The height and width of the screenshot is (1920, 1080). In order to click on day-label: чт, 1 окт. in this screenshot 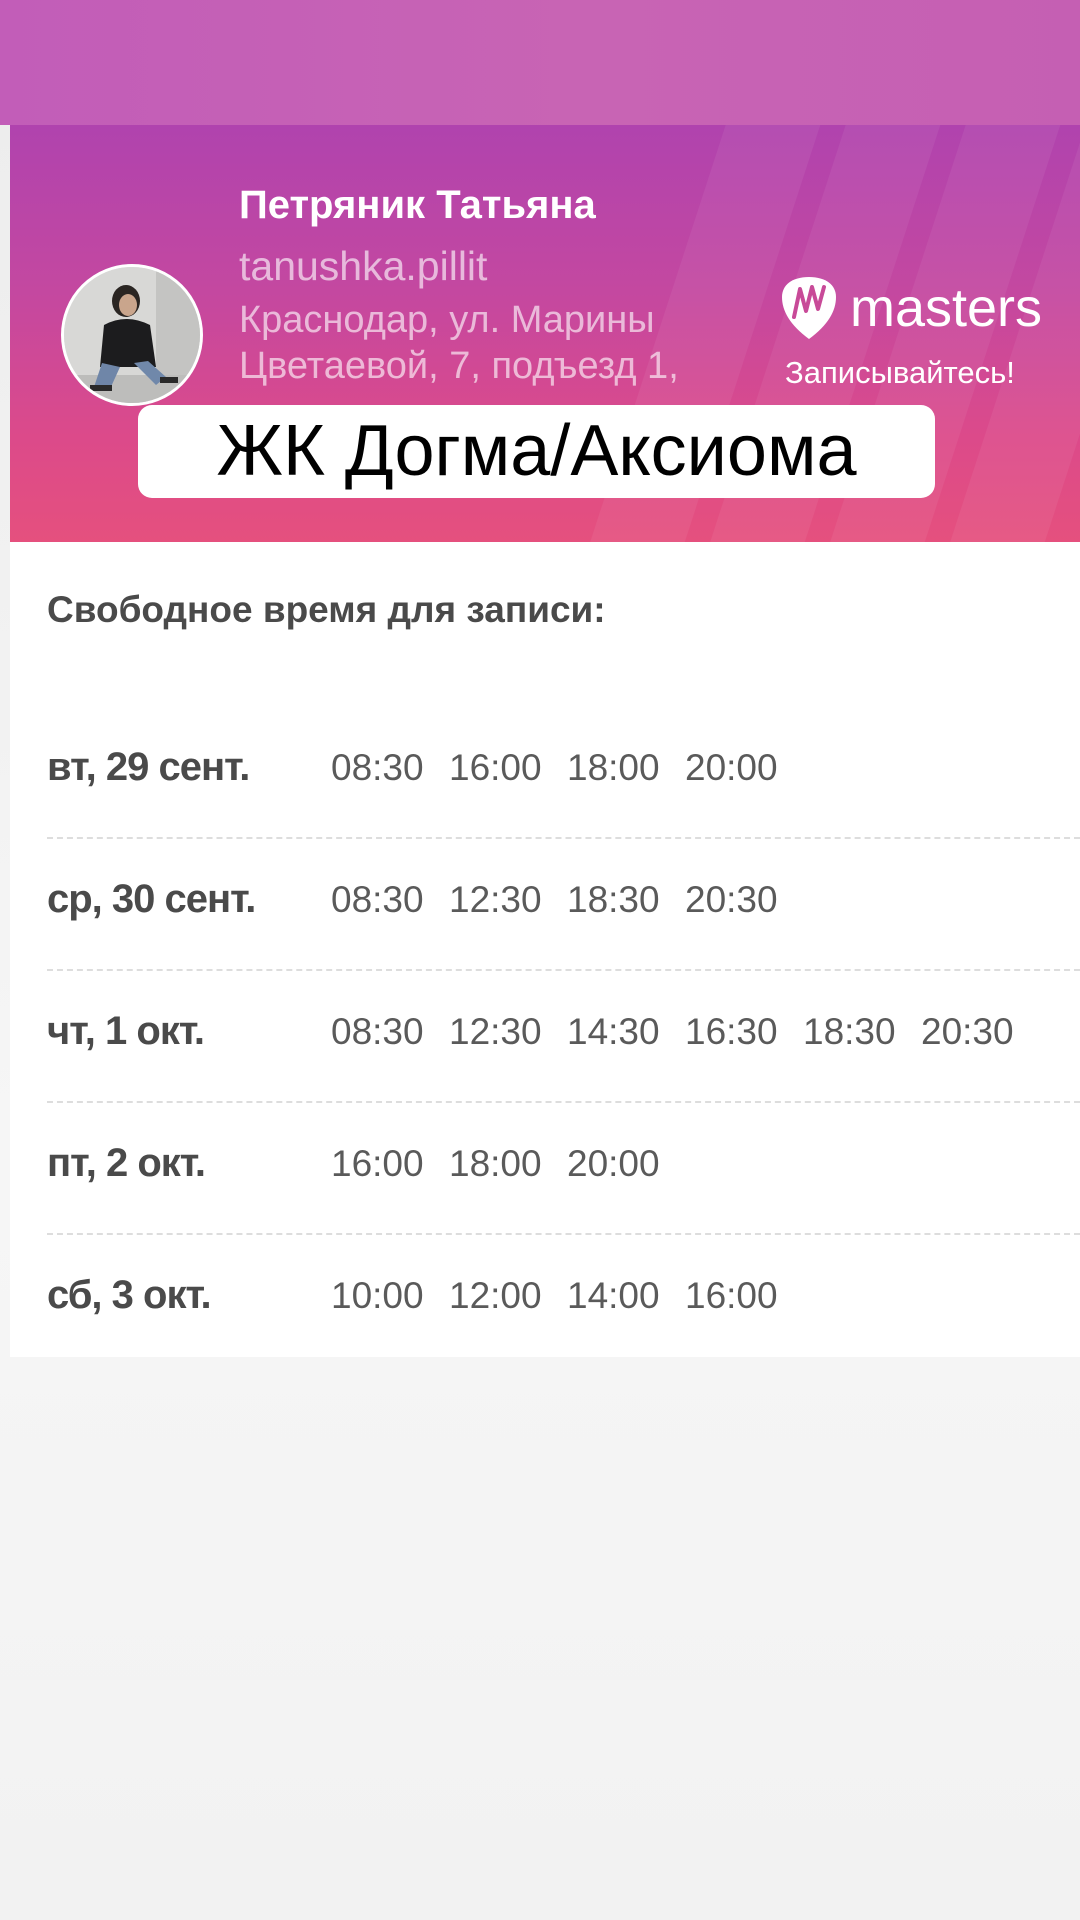, I will do `click(126, 1031)`.